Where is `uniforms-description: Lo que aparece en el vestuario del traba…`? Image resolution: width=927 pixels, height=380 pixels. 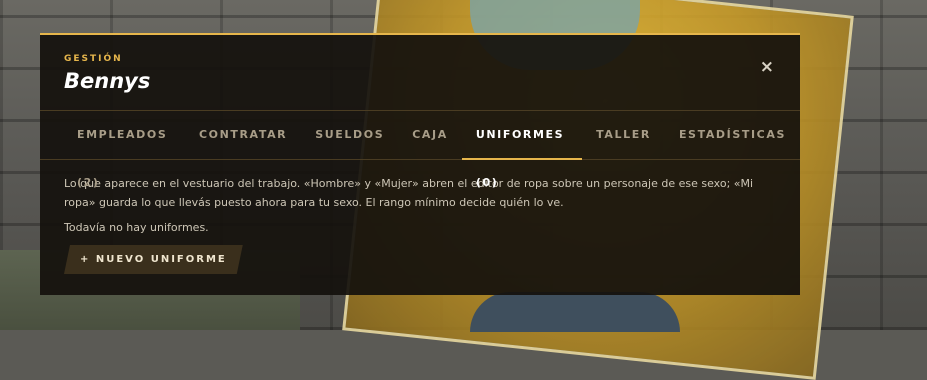 uniforms-description: Lo que aparece en el vestuario del traba… is located at coordinates (409, 193).